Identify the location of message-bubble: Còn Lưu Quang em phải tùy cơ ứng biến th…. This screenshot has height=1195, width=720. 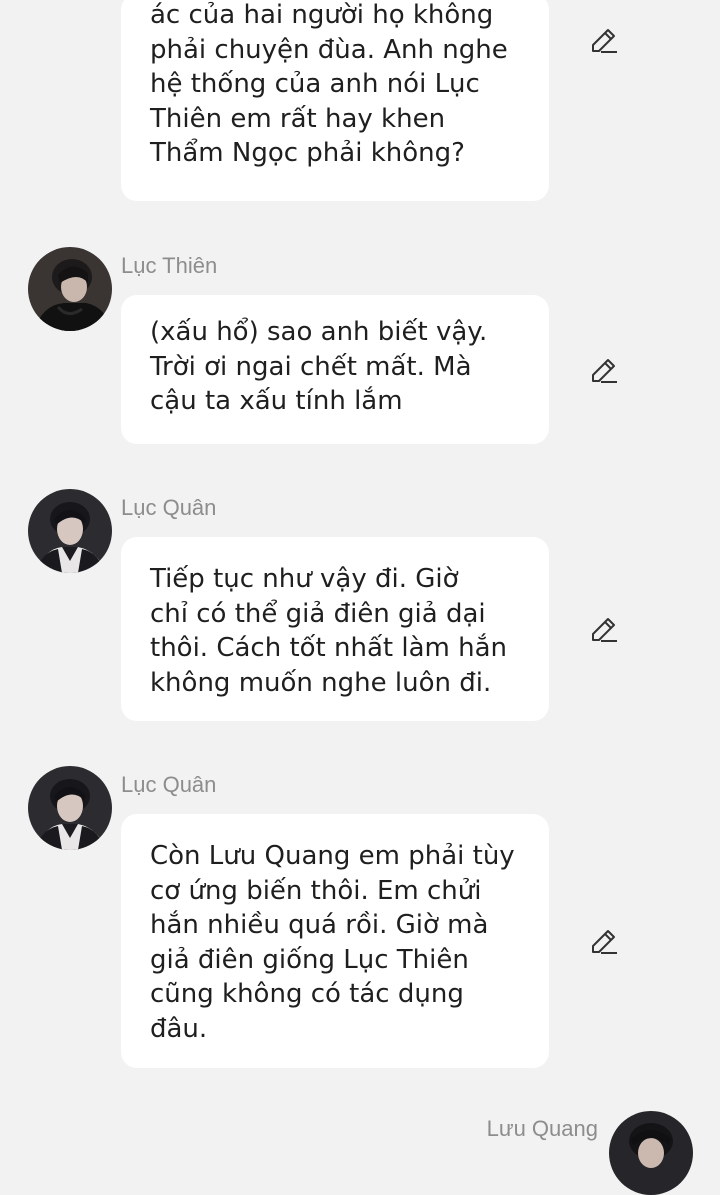
(335, 941).